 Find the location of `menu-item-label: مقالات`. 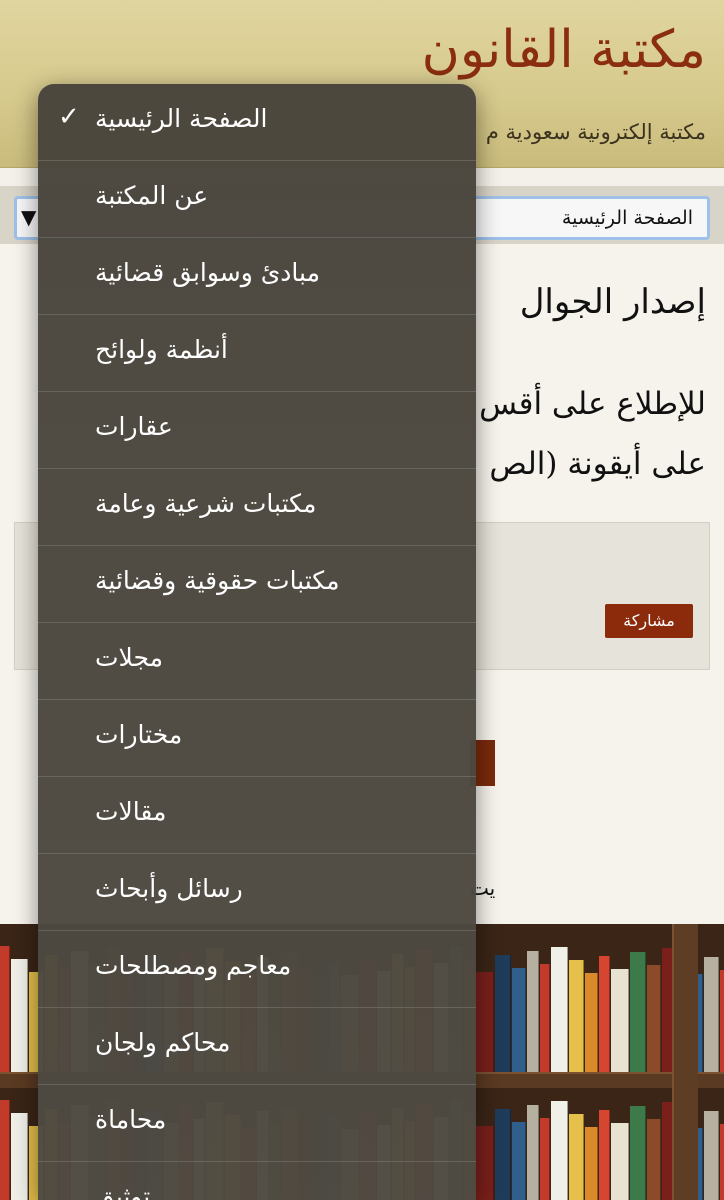

menu-item-label: مقالات is located at coordinates (131, 811).